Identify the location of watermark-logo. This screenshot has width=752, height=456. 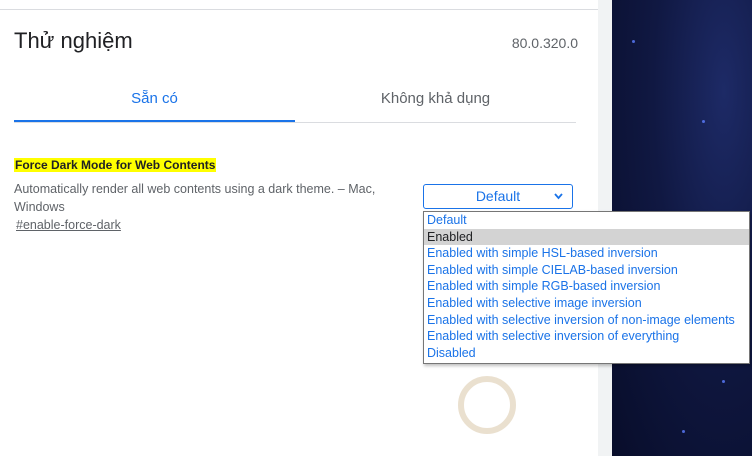
(588, 405).